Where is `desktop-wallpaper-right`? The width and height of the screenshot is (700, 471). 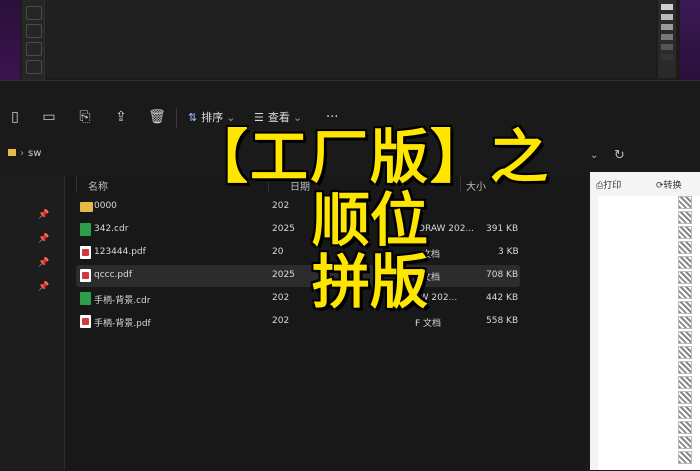
desktop-wallpaper-right is located at coordinates (690, 40).